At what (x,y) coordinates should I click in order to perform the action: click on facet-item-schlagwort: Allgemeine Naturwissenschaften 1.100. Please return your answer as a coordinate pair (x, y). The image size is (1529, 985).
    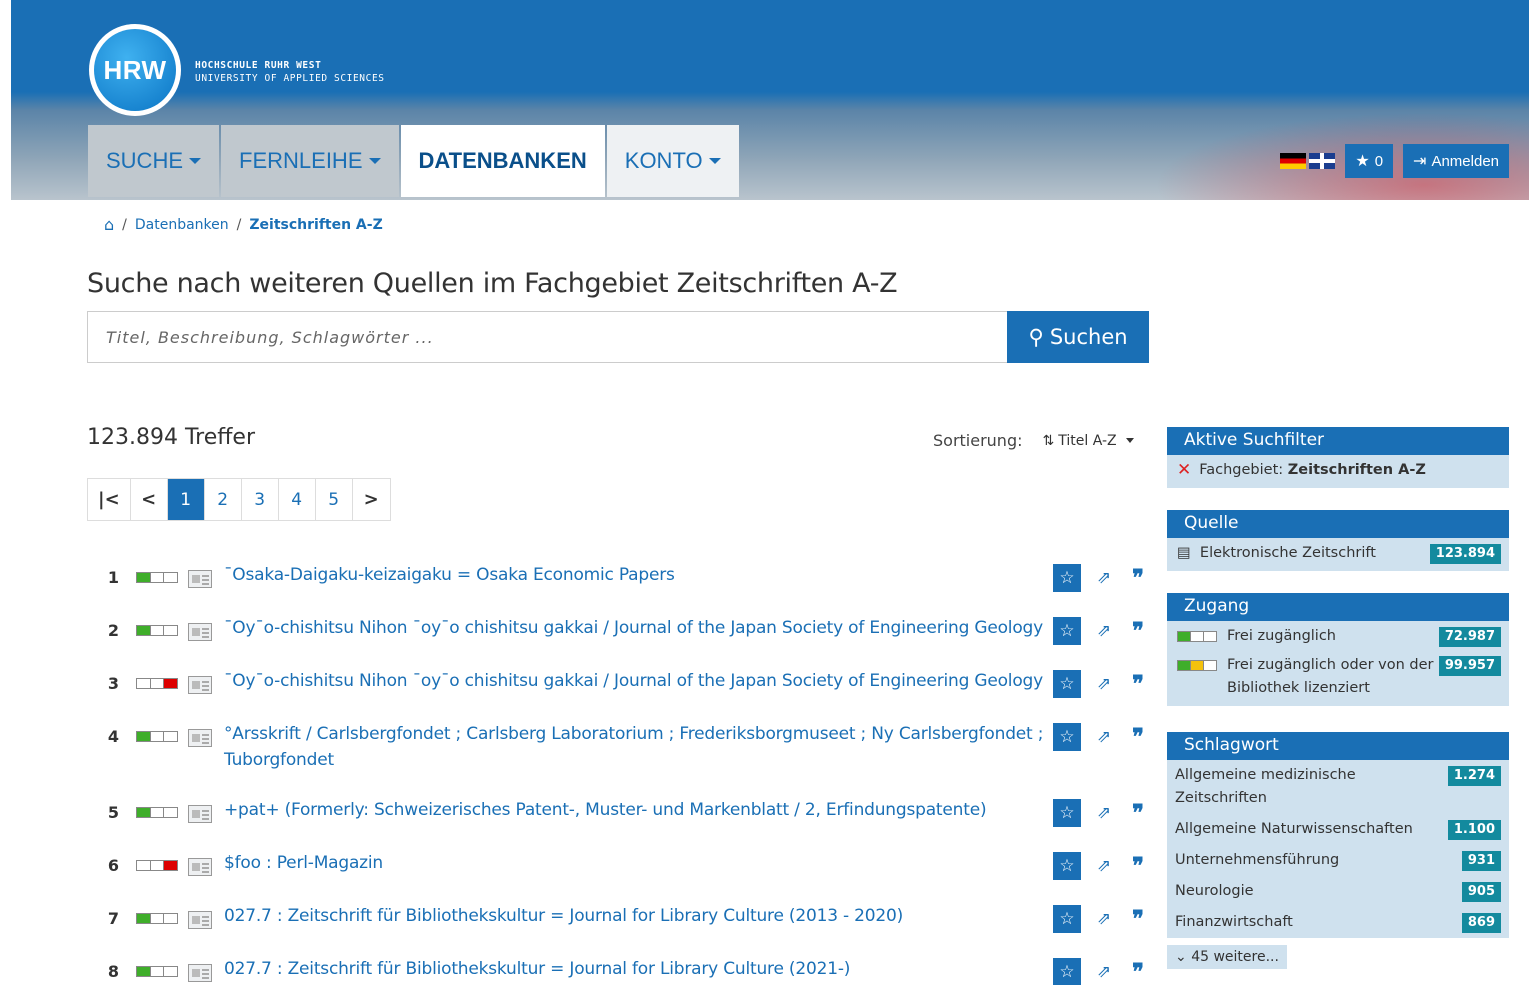
    Looking at the image, I should click on (1338, 829).